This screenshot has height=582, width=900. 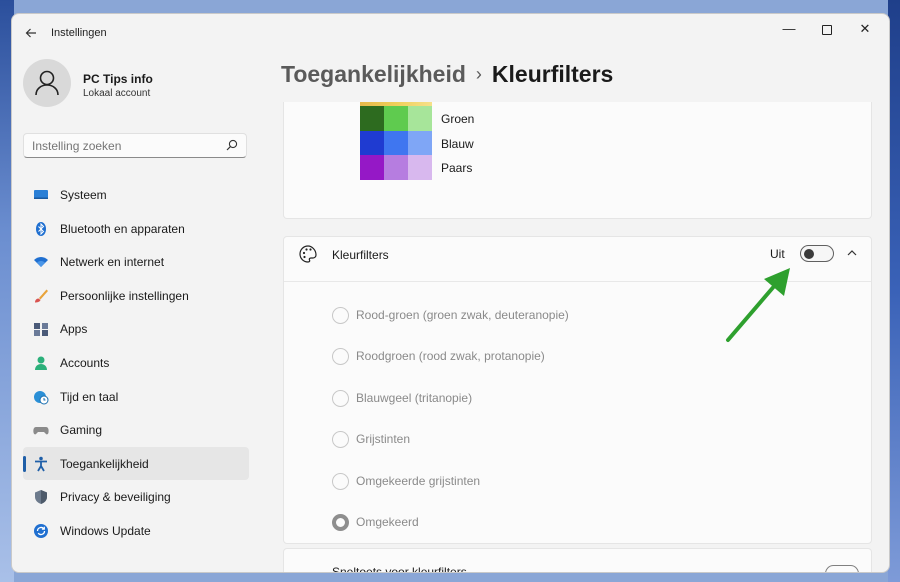 I want to click on avatar, so click(x=47, y=83).